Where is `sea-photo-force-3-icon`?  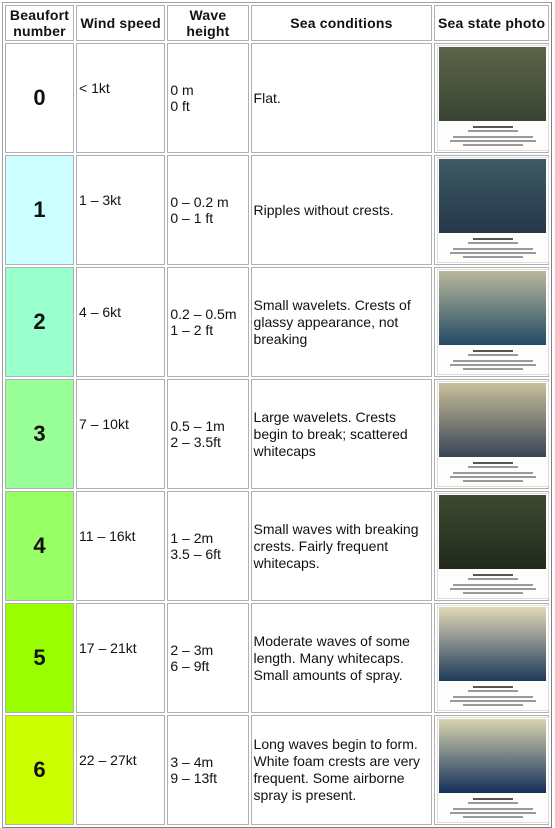 sea-photo-force-3-icon is located at coordinates (493, 420).